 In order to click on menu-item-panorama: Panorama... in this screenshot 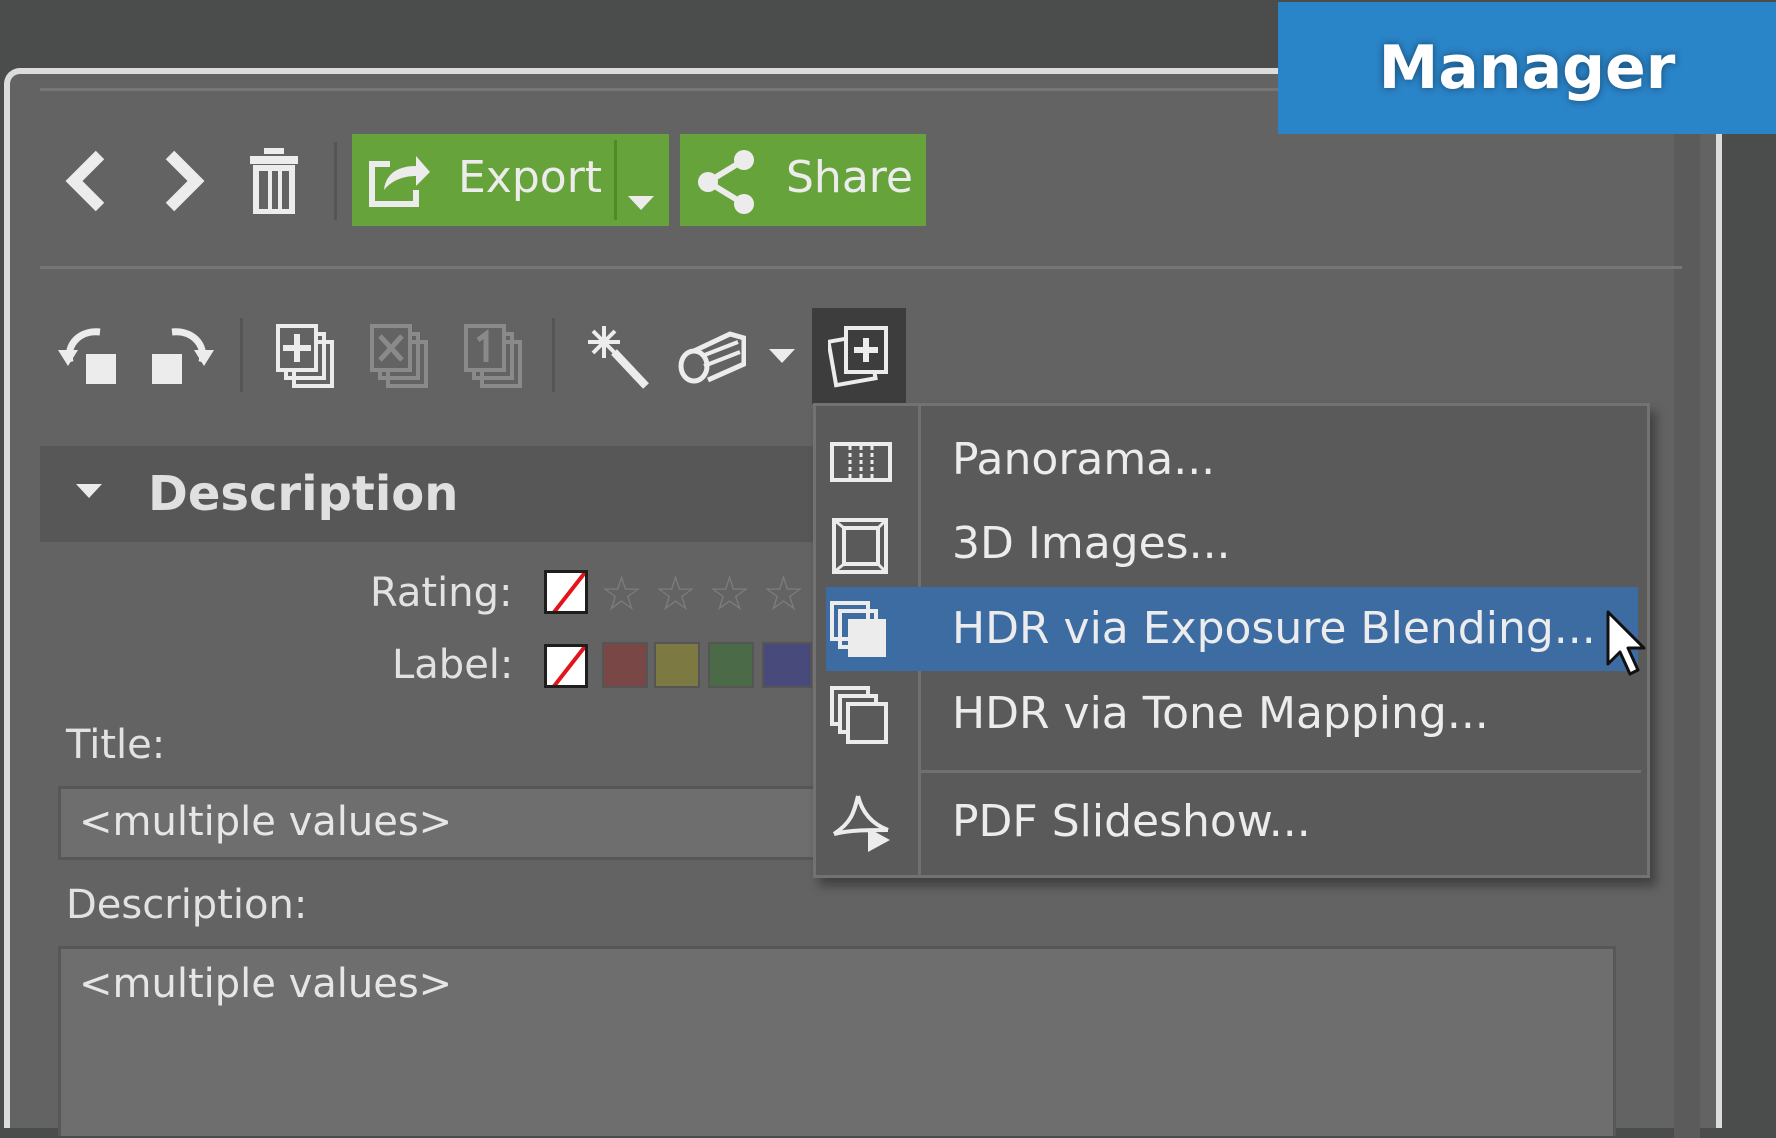, I will do `click(1226, 460)`.